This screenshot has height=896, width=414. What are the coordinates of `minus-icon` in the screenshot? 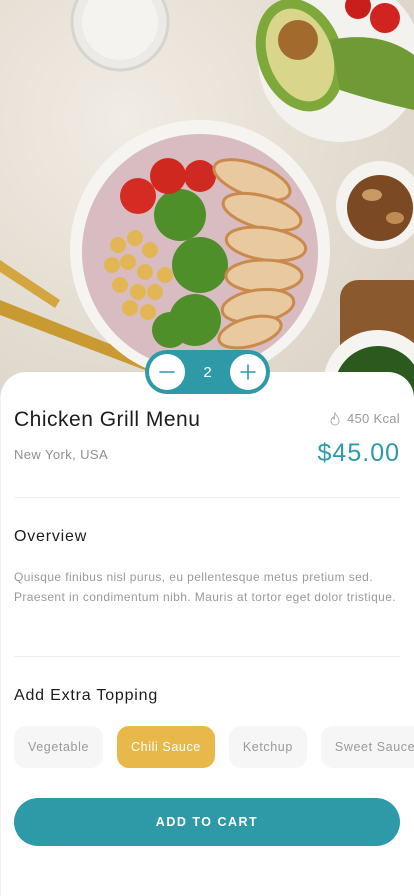 It's located at (167, 372).